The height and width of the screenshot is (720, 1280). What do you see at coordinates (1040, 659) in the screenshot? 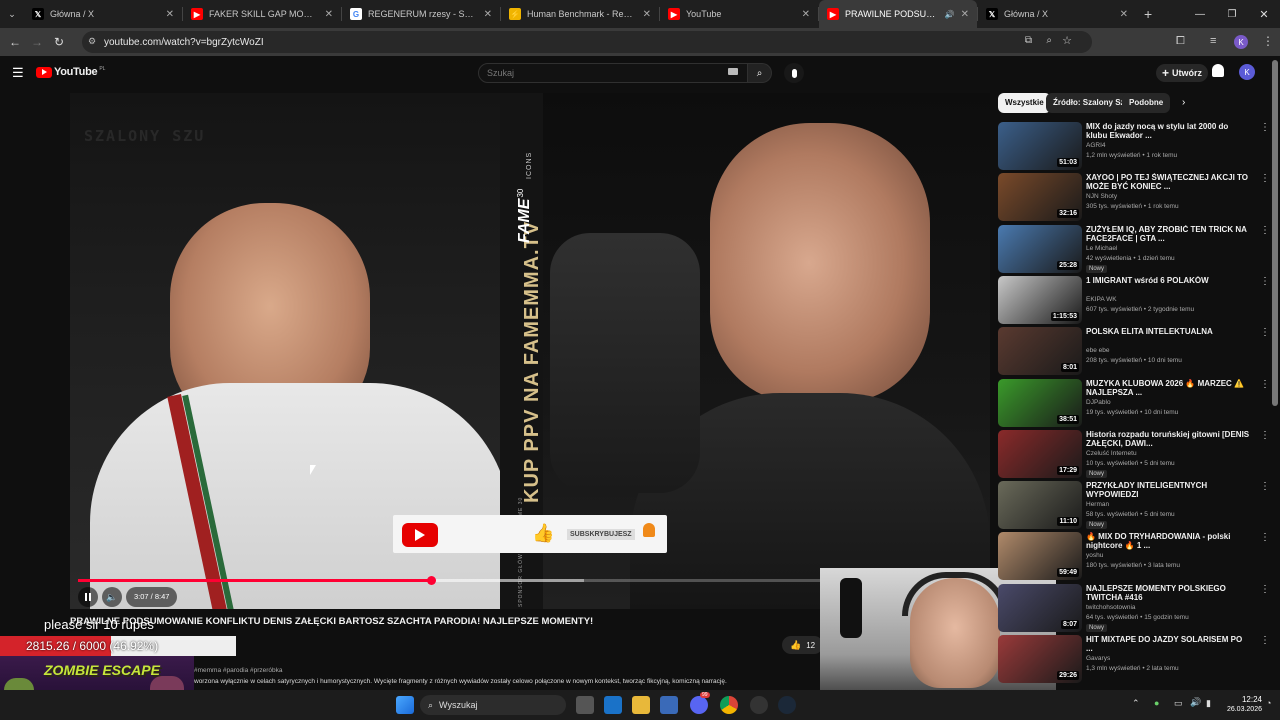
I see `video-thumbnail: 29:26` at bounding box center [1040, 659].